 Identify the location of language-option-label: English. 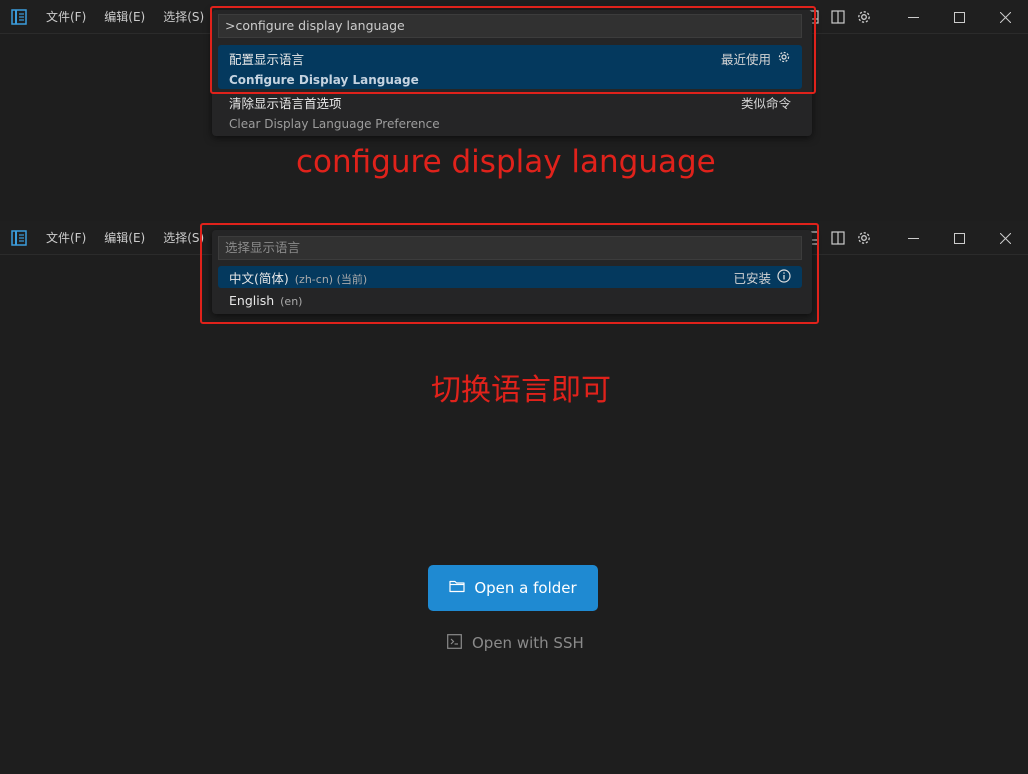
(252, 300).